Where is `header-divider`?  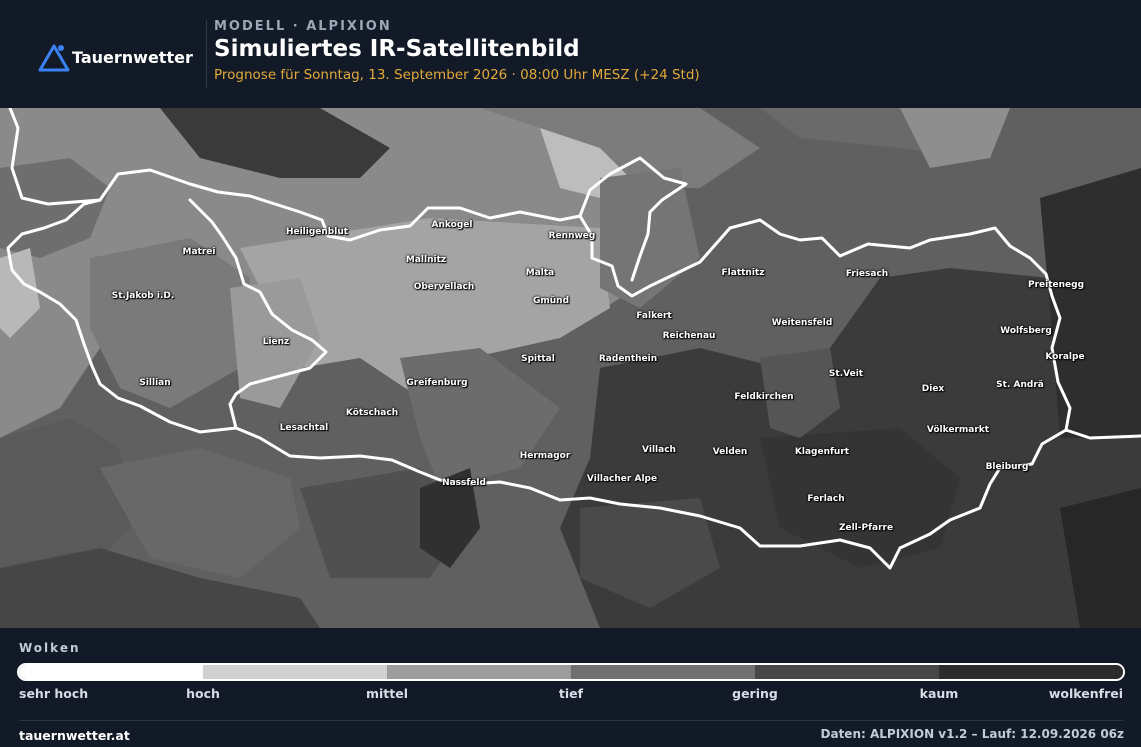 header-divider is located at coordinates (206, 54).